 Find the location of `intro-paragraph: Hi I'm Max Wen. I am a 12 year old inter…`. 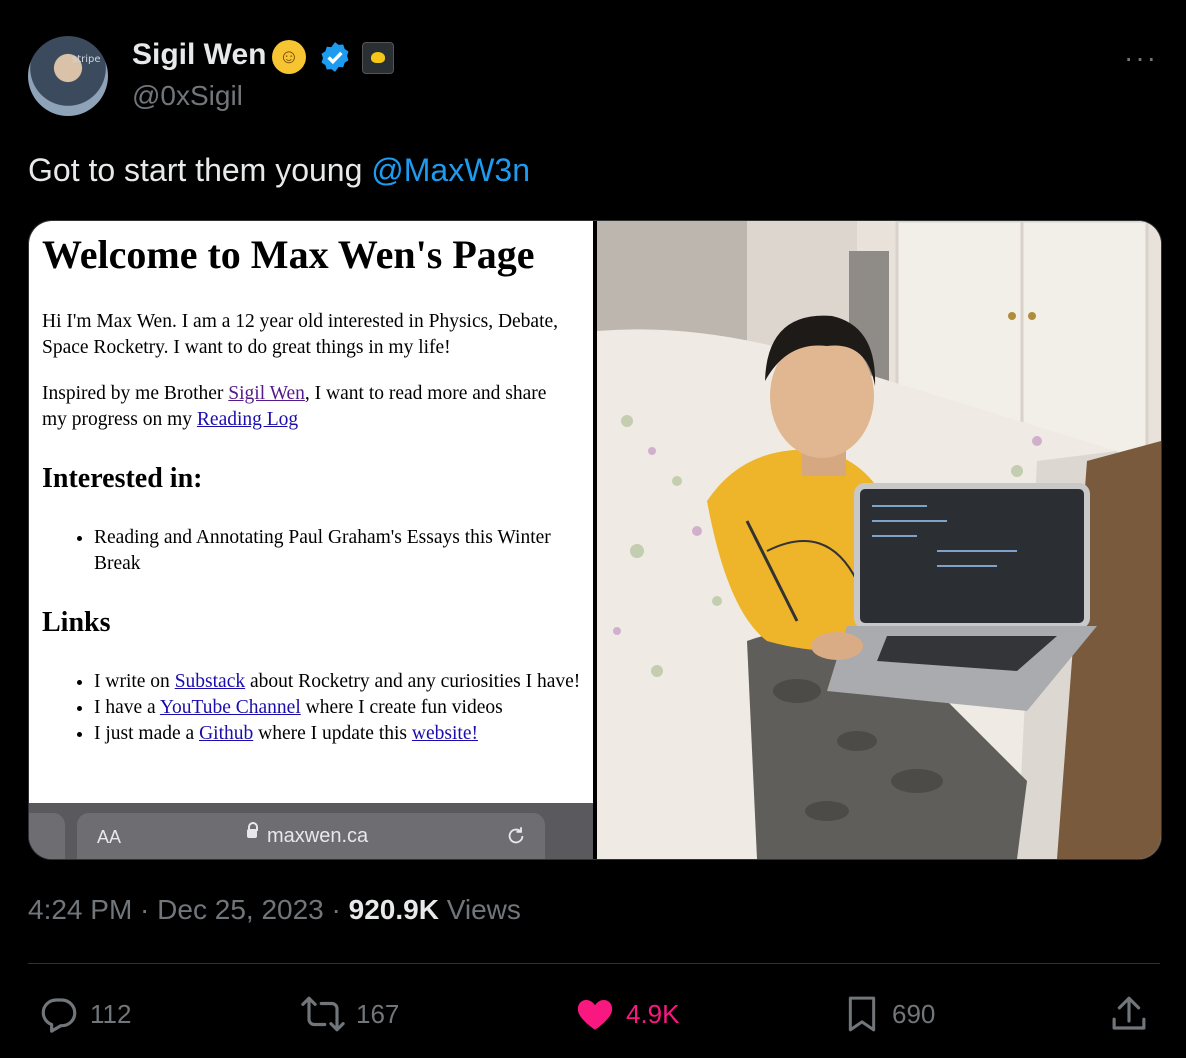

intro-paragraph: Hi I'm Max Wen. I am a 12 year old inter… is located at coordinates (300, 334).